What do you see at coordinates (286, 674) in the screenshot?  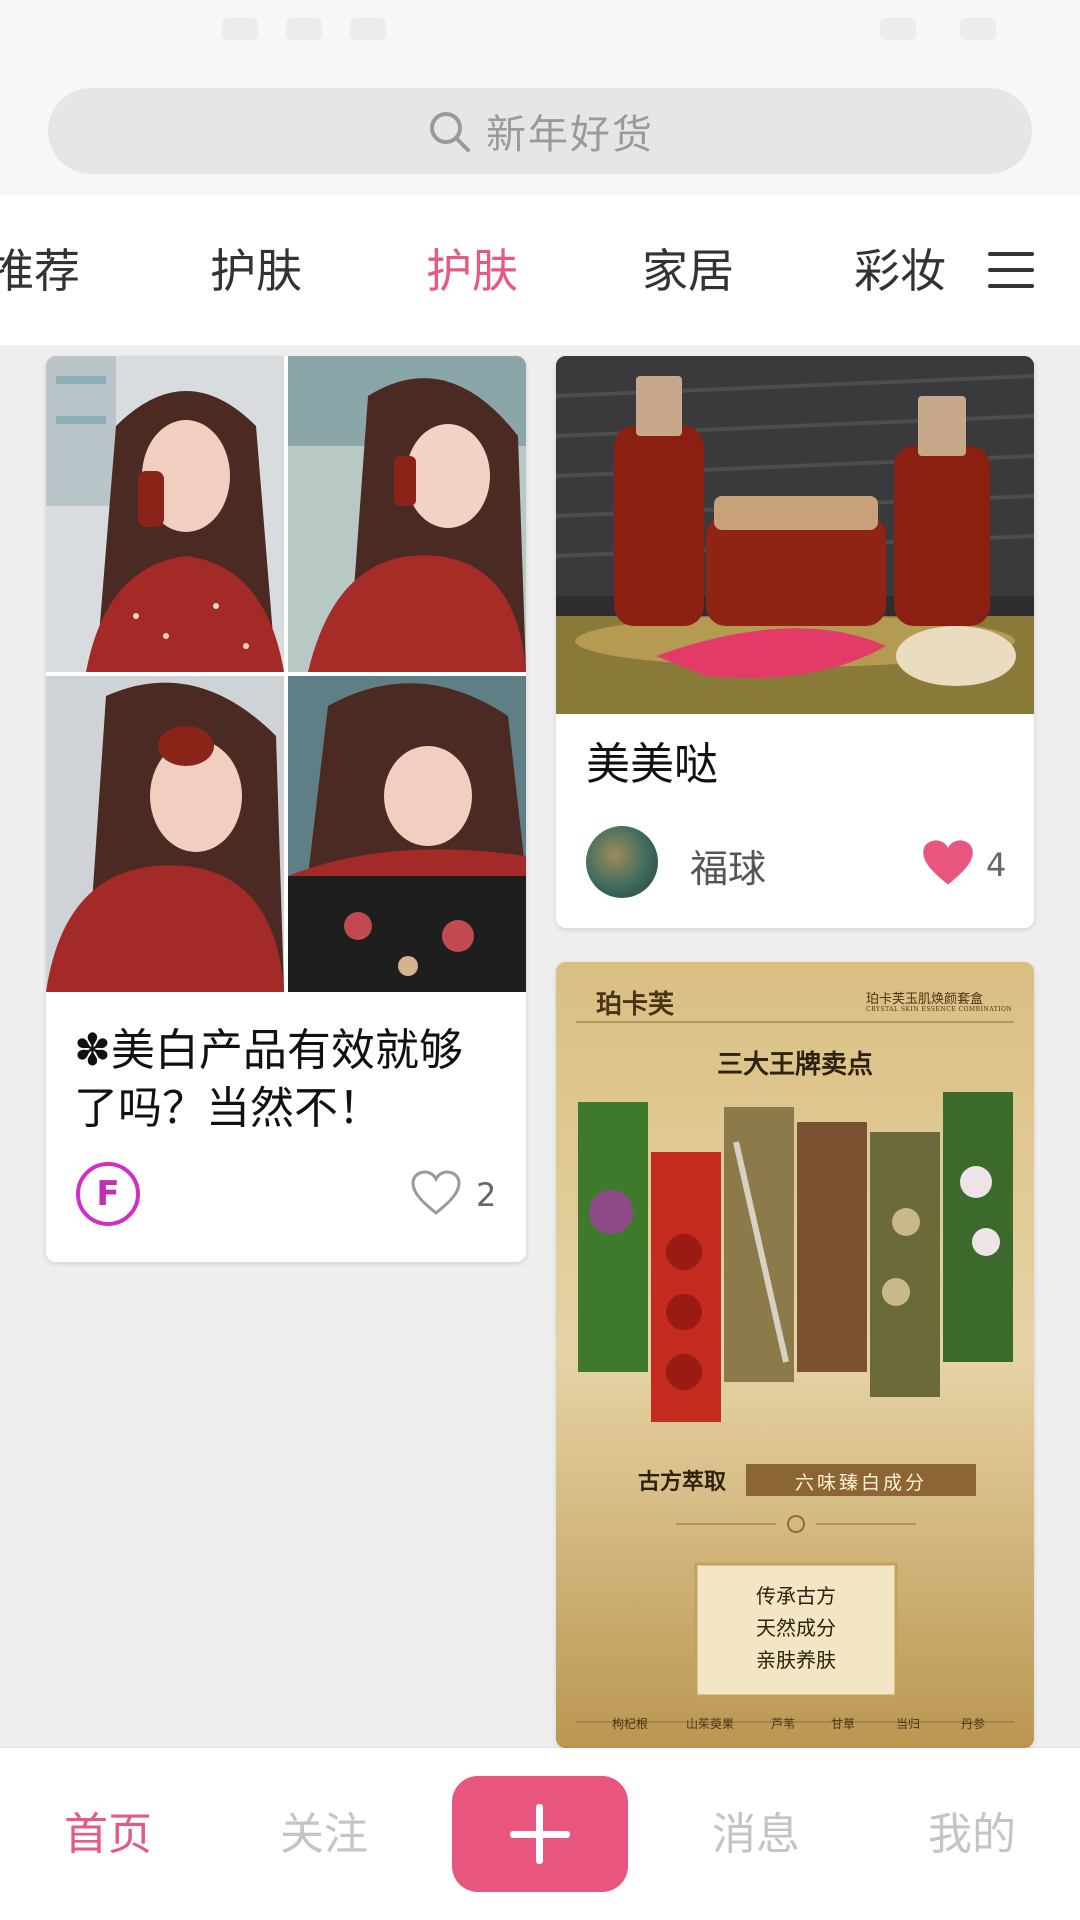 I see `photo-collage` at bounding box center [286, 674].